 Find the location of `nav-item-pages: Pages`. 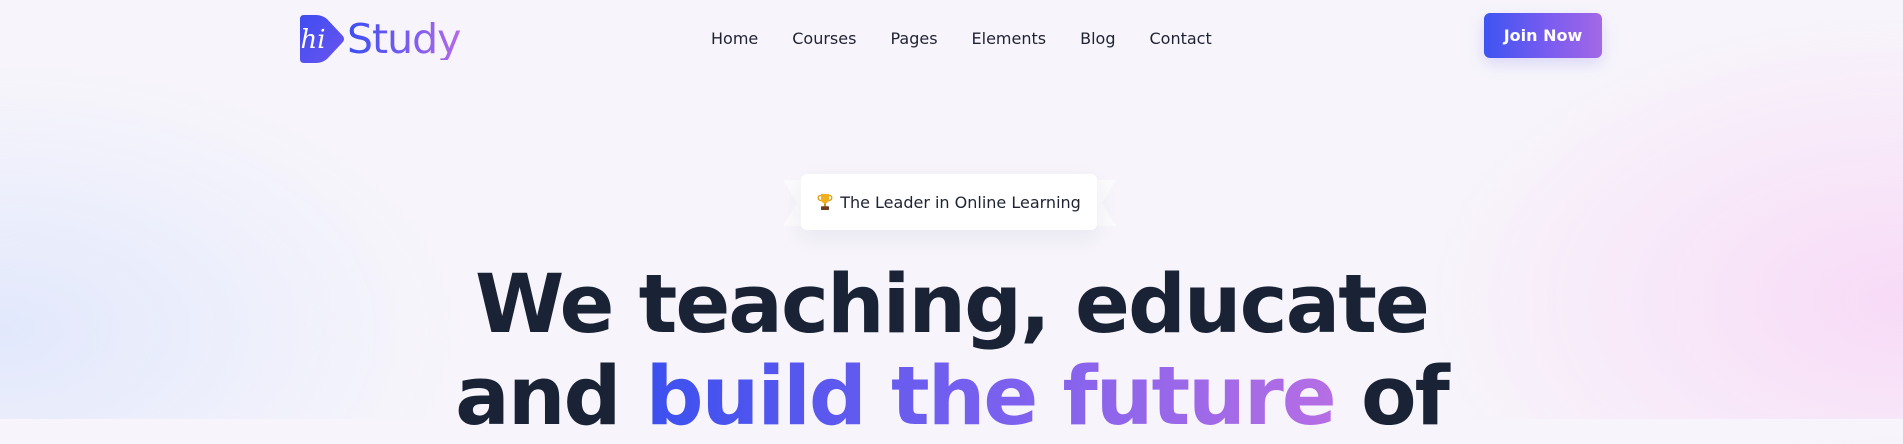

nav-item-pages: Pages is located at coordinates (913, 39).